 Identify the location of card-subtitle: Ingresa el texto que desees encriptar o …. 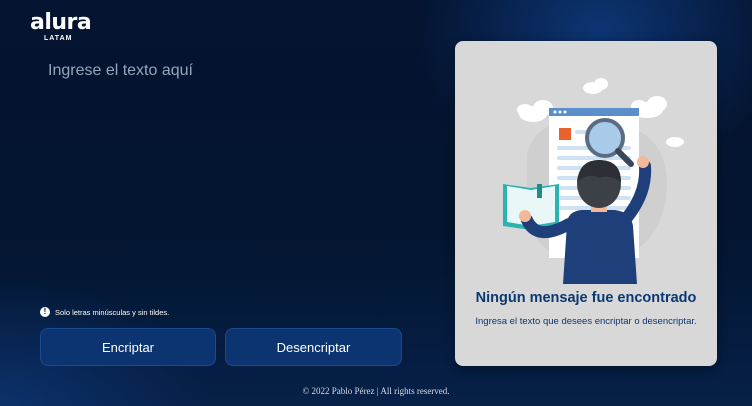
(586, 321).